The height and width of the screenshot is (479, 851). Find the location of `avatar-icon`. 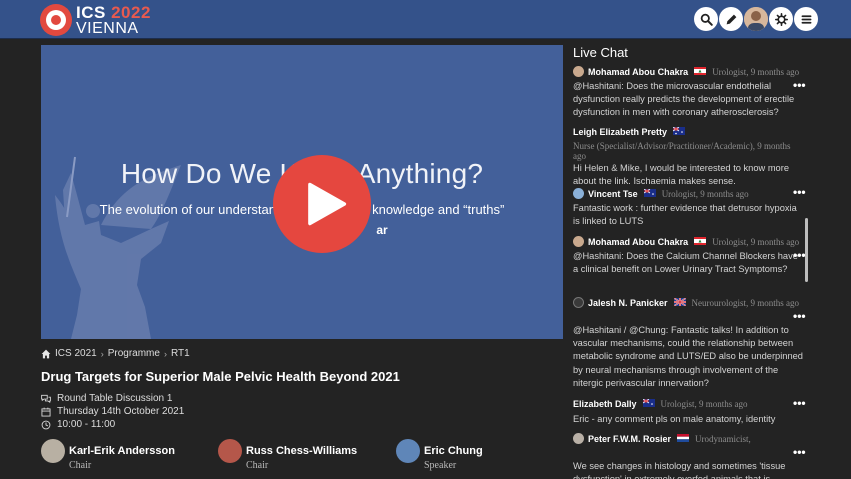

avatar-icon is located at coordinates (756, 19).